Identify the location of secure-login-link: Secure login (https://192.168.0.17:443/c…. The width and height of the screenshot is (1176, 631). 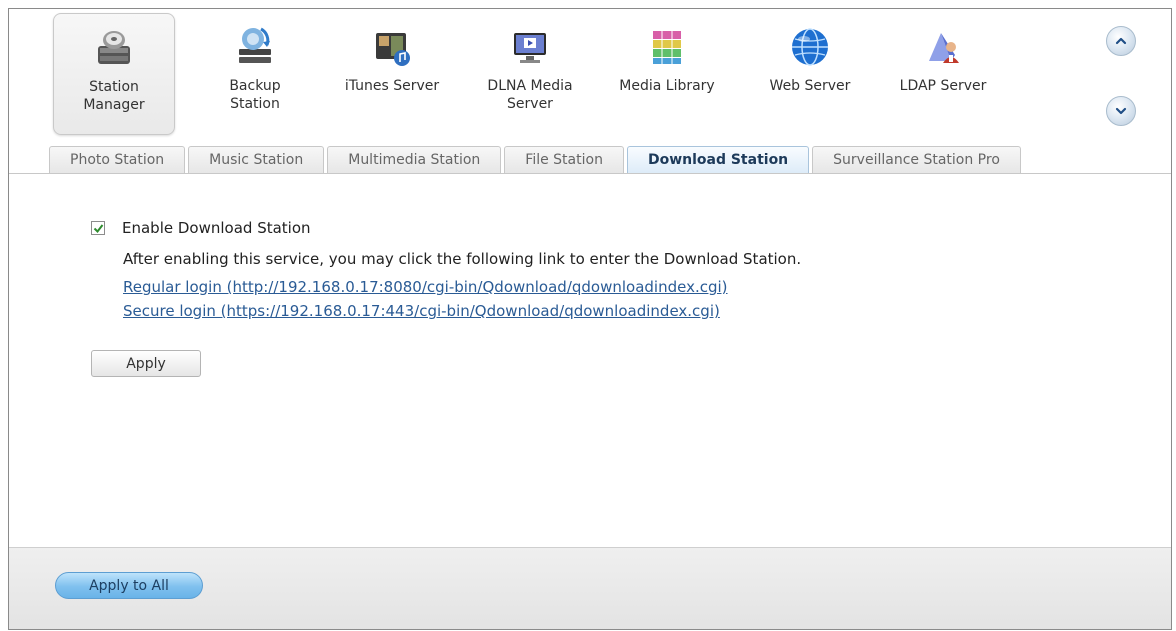
(421, 311).